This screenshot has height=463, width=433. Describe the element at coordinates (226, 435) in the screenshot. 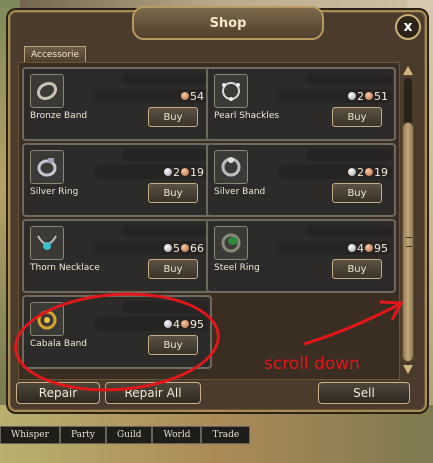

I see `chat-tab-trade: Trade` at that location.